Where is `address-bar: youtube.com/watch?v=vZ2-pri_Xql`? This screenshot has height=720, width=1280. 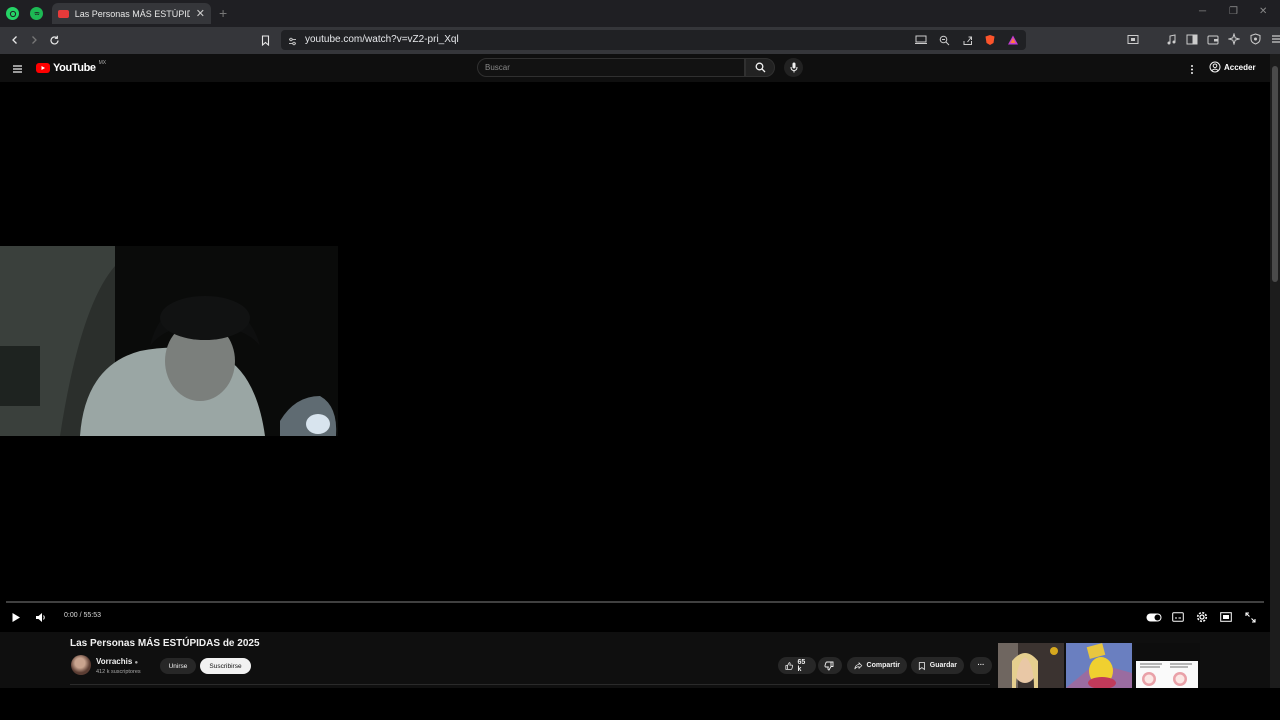
address-bar: youtube.com/watch?v=vZ2-pri_Xql is located at coordinates (653, 40).